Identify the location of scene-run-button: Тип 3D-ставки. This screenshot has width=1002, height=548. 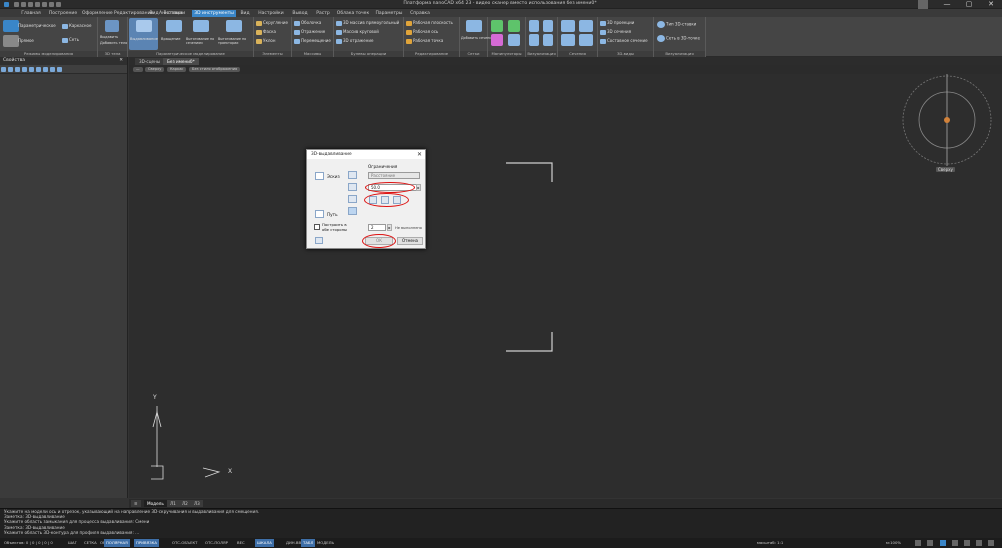
(676, 24).